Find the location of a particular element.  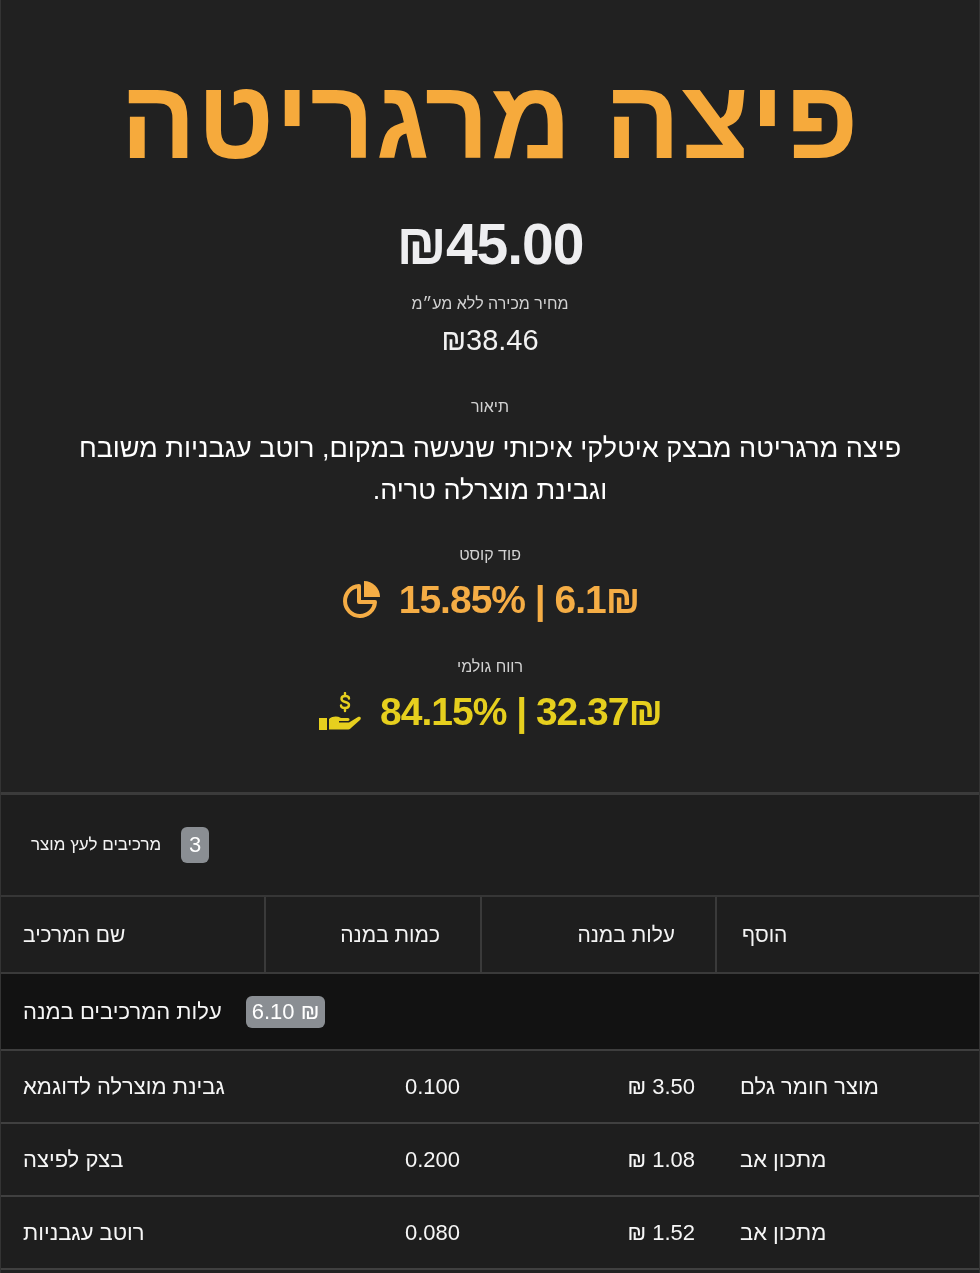

count-badge: 3 is located at coordinates (195, 845).